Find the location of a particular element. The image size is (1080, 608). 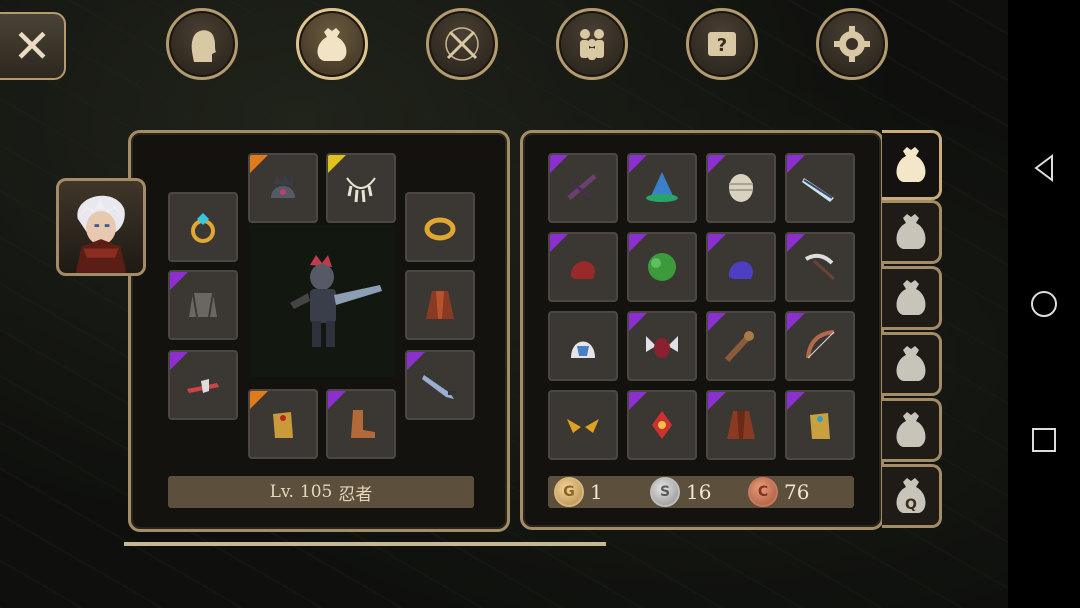

red-cloak-icon is located at coordinates (440, 305).